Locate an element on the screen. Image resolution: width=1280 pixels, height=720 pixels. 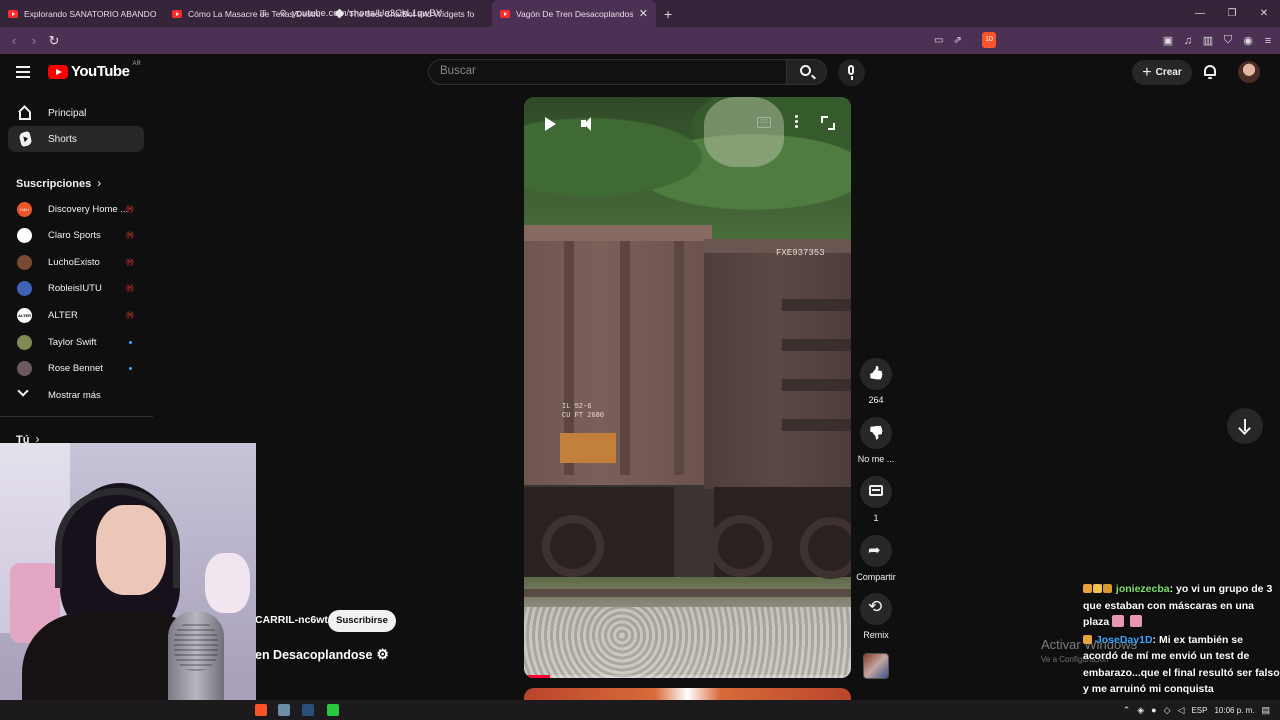
microphone-icon: ● is located at coordinates (1153, 710).